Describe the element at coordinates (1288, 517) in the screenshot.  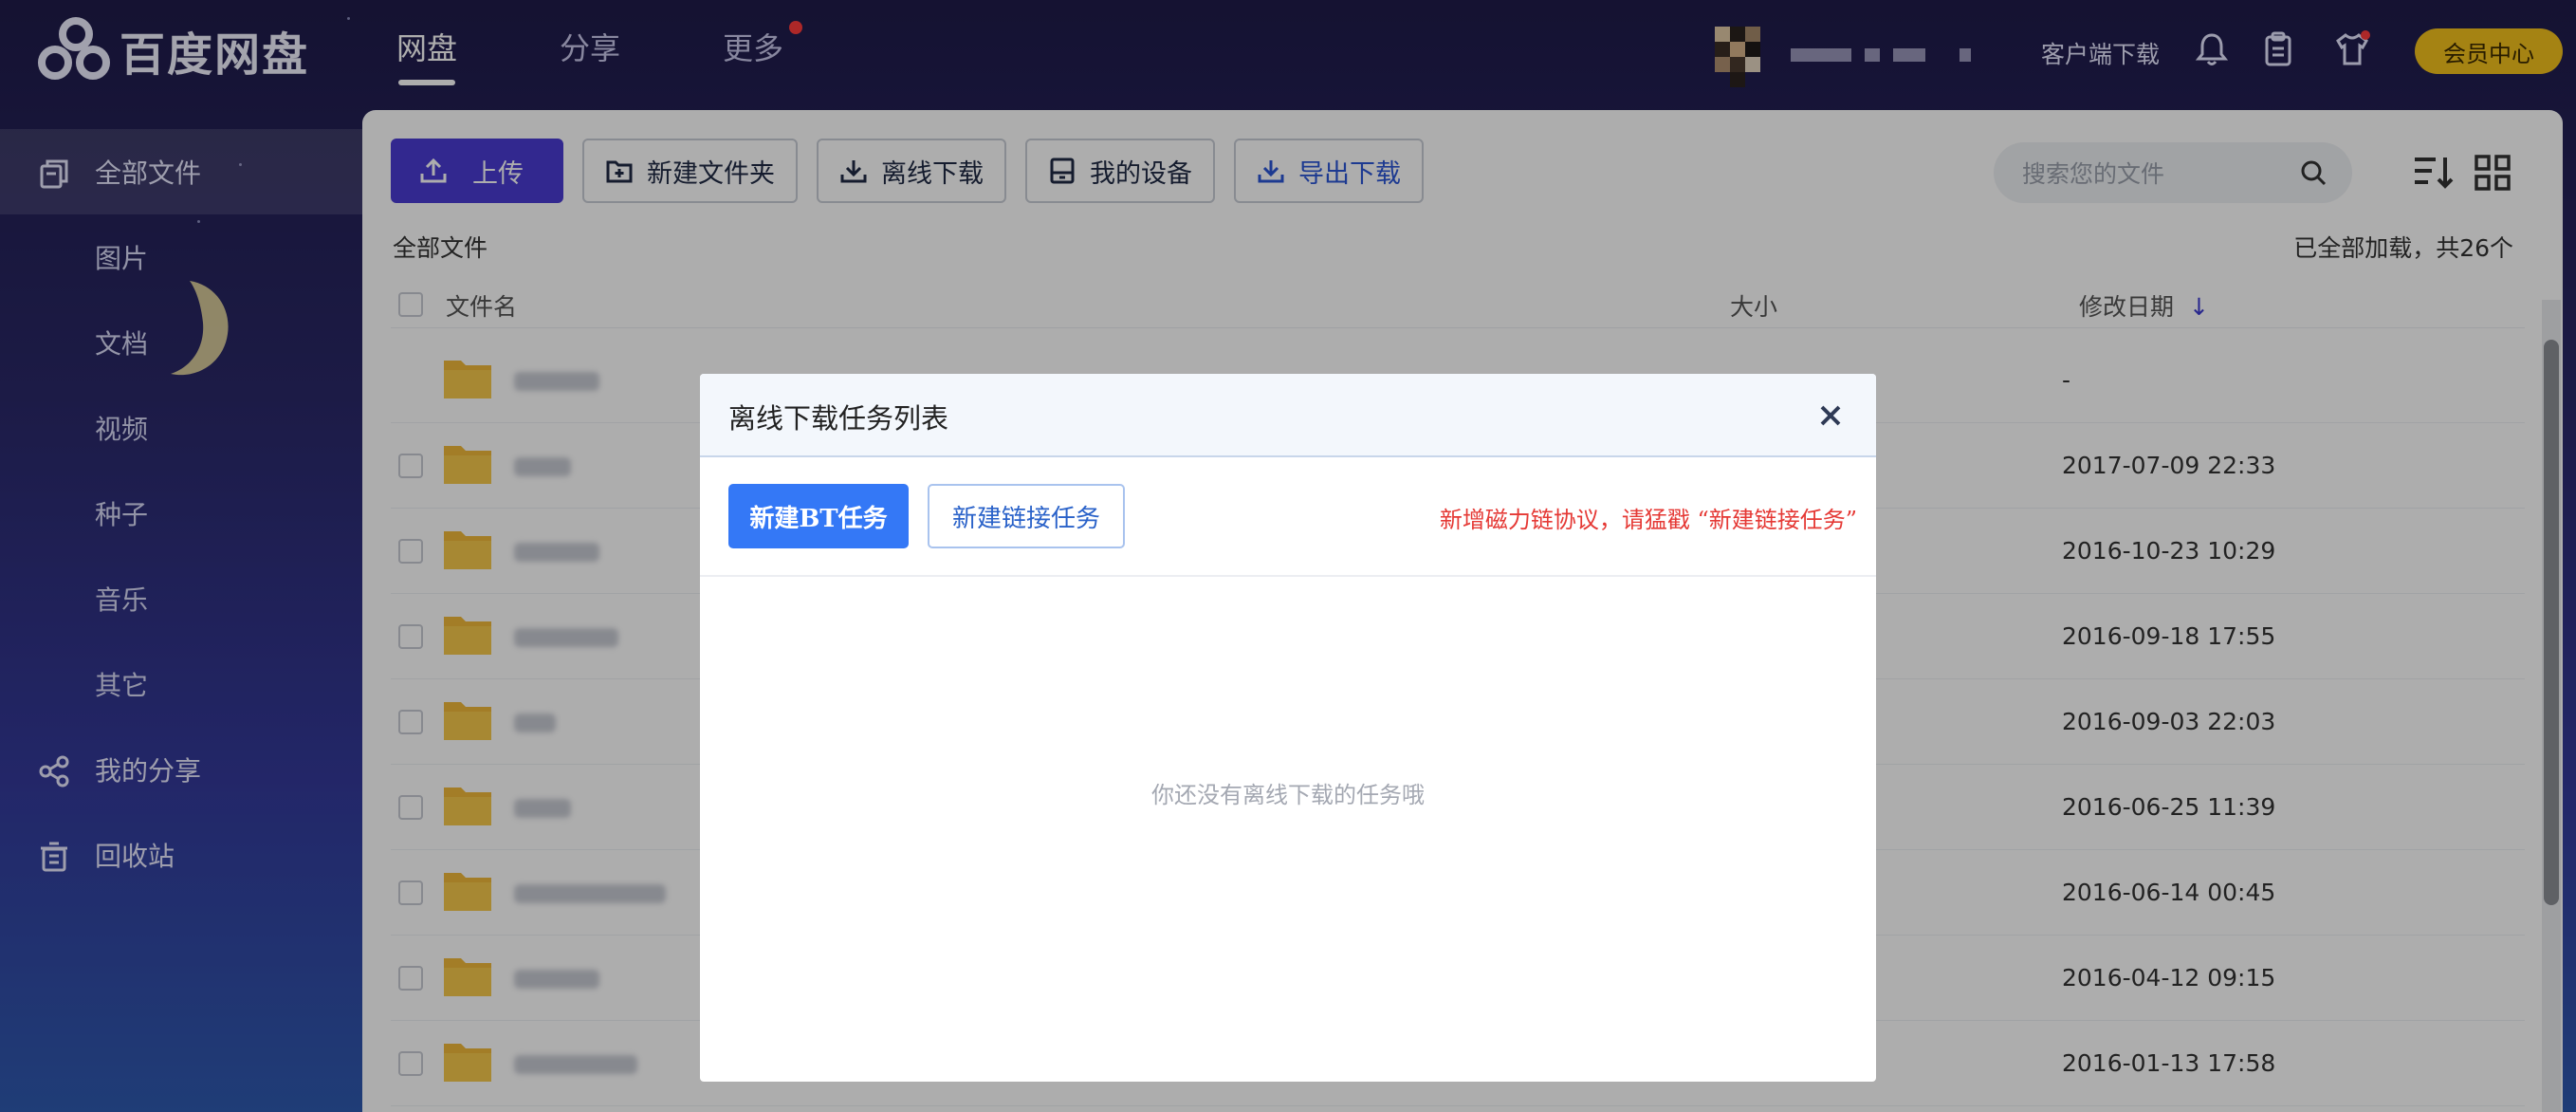
I see `dialog-actions: 新建BT任务 新建链接任务 新增磁力链协议，请猛戳 “新建链接任务”` at that location.